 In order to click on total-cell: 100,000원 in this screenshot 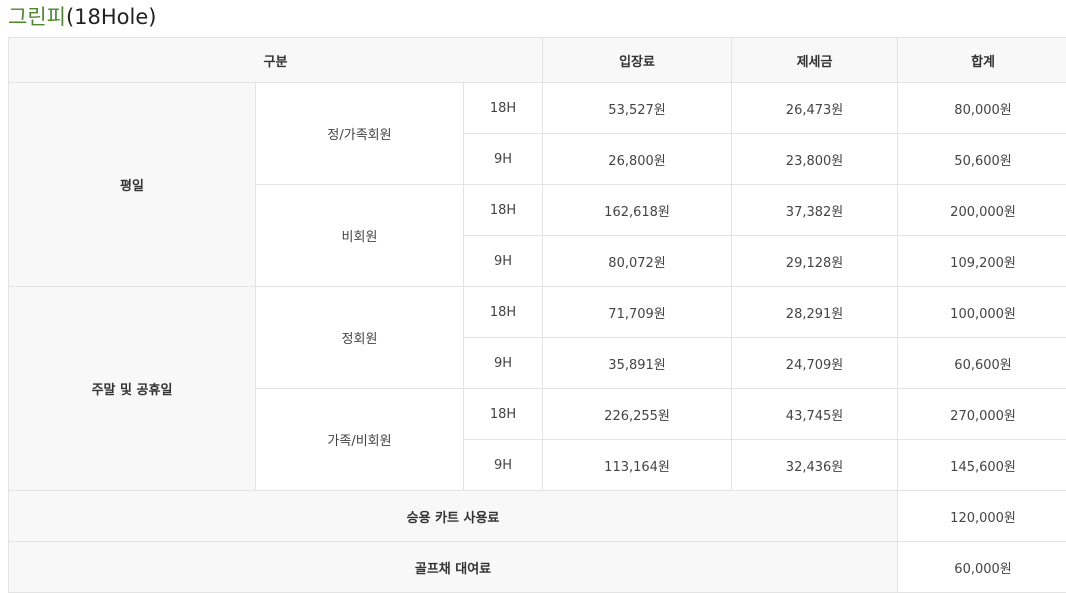, I will do `click(981, 312)`.